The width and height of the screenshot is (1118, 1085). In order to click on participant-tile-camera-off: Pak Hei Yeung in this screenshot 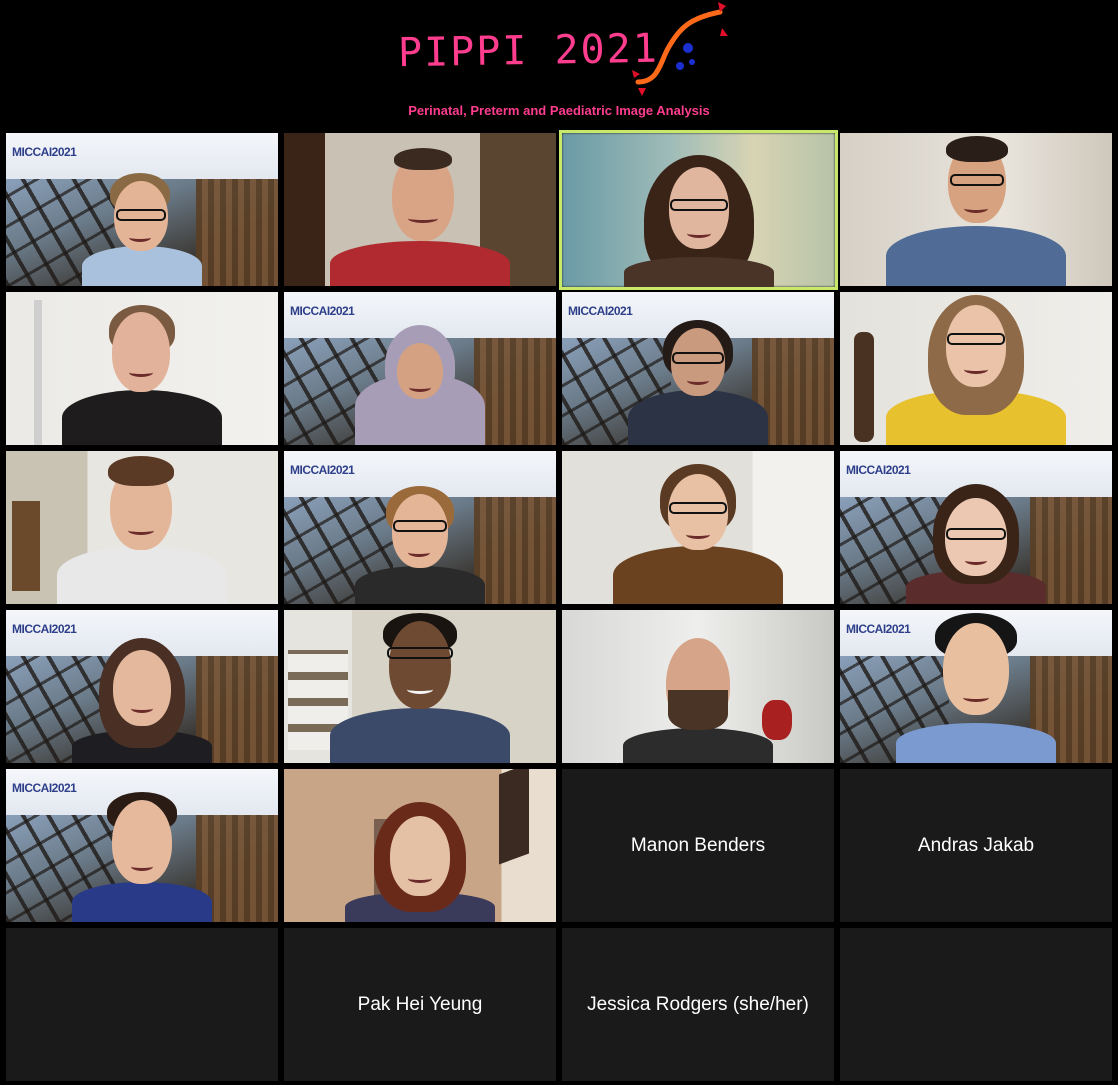, I will do `click(420, 1004)`.